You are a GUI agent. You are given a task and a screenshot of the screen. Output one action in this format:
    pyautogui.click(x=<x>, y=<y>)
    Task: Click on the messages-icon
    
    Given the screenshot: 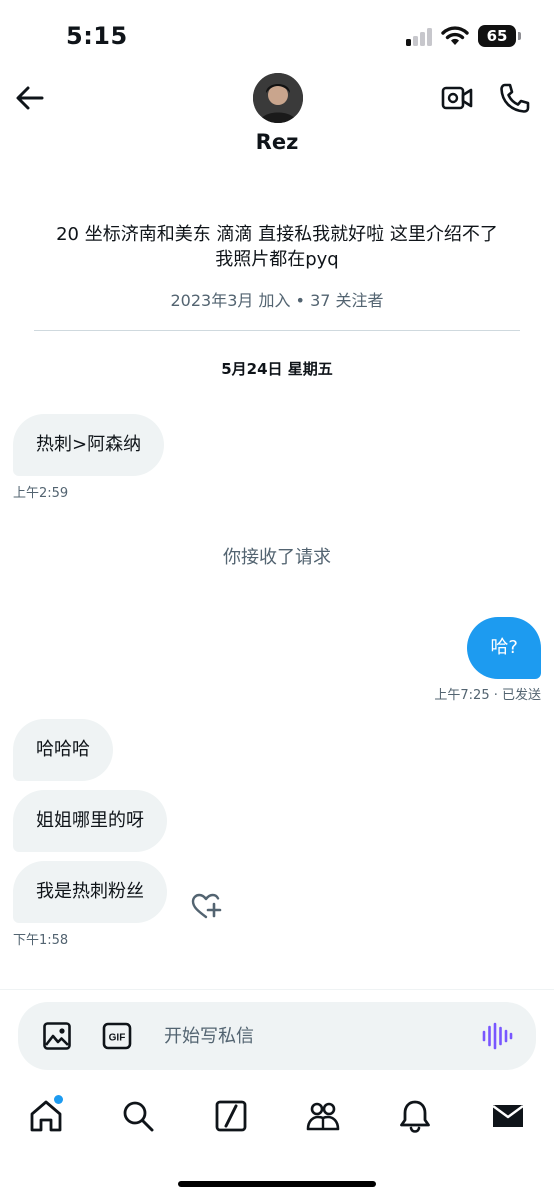 What is the action you would take?
    pyautogui.click(x=508, y=1116)
    